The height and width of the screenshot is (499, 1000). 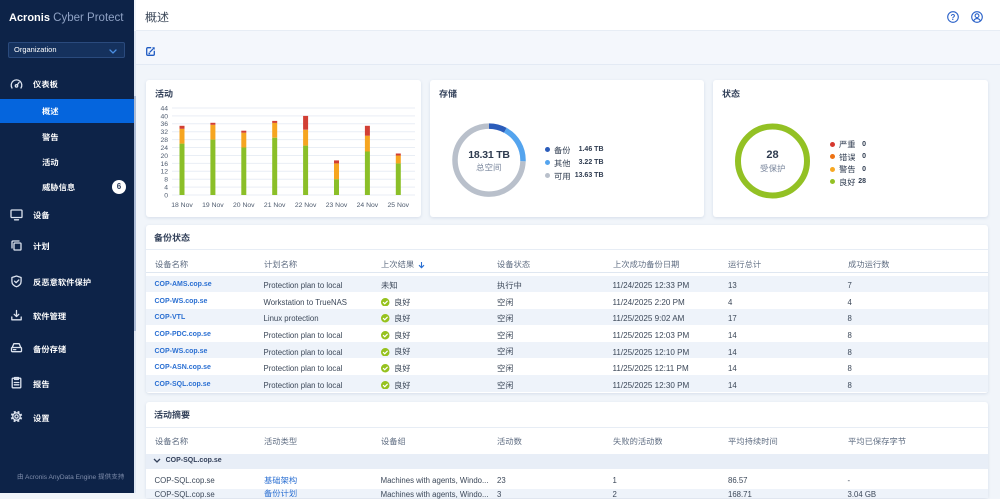 What do you see at coordinates (164, 108) in the screenshot?
I see `svg-text: 44` at bounding box center [164, 108].